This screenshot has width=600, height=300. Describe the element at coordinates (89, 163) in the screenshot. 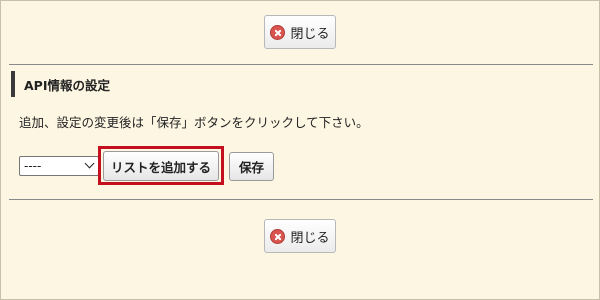

I see `chevron-down-icon` at that location.